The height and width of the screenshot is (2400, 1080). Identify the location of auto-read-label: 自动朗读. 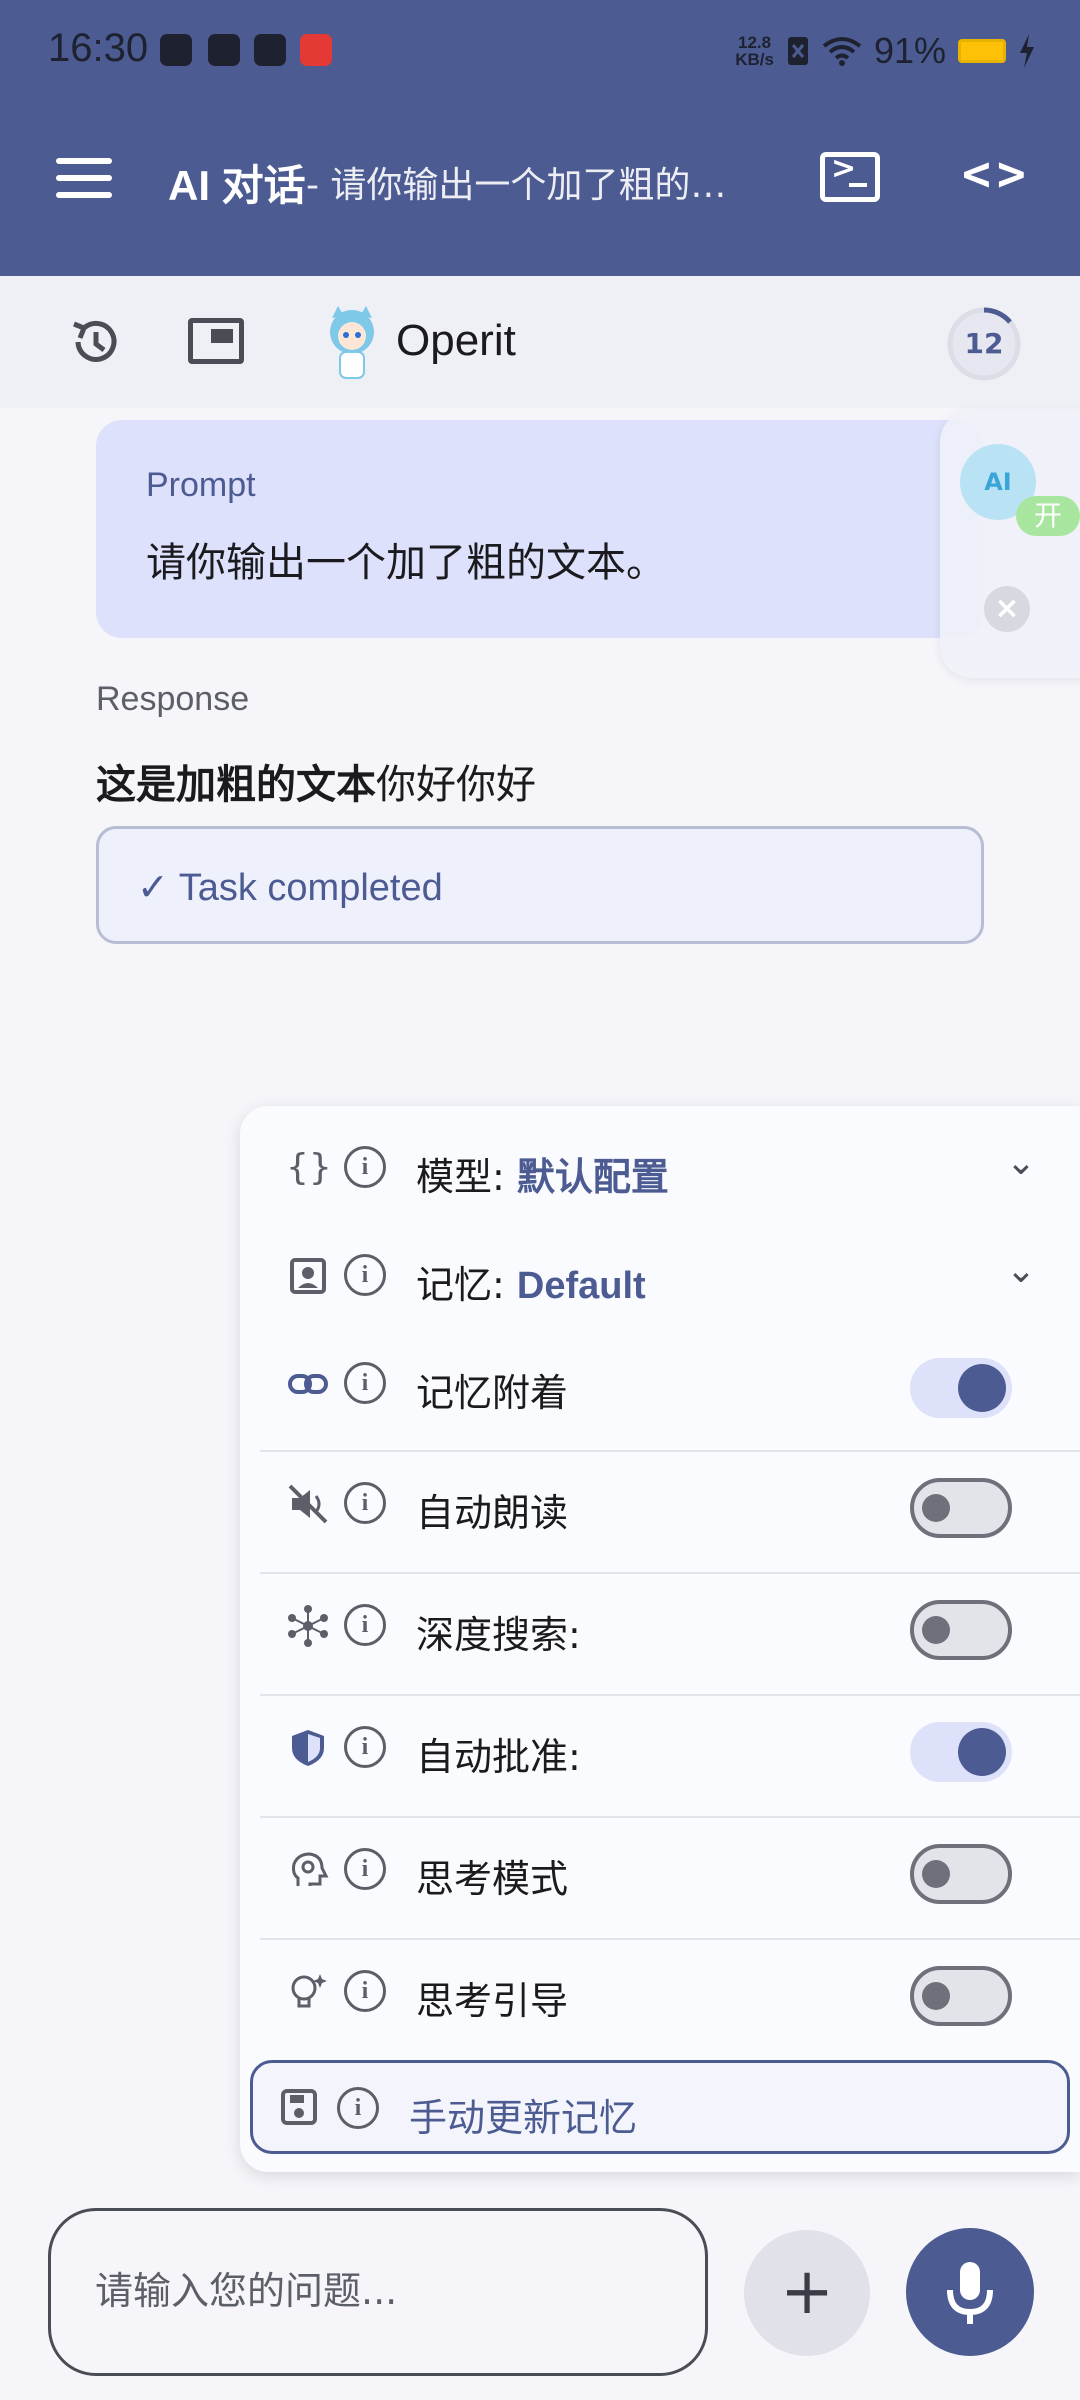
(492, 1513).